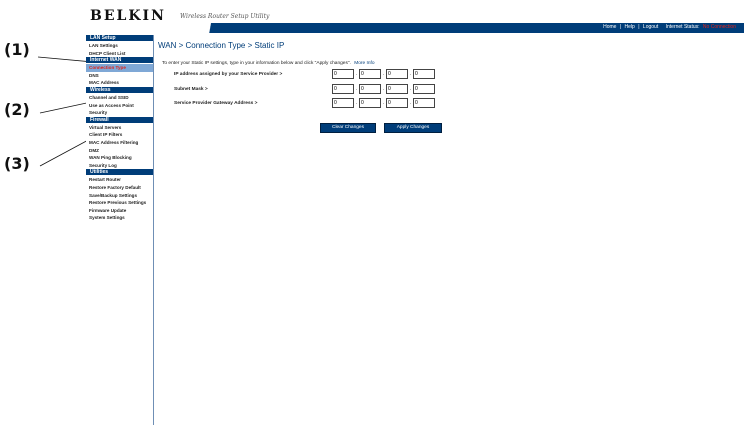 The image size is (746, 427). I want to click on home-link: Home, so click(609, 27).